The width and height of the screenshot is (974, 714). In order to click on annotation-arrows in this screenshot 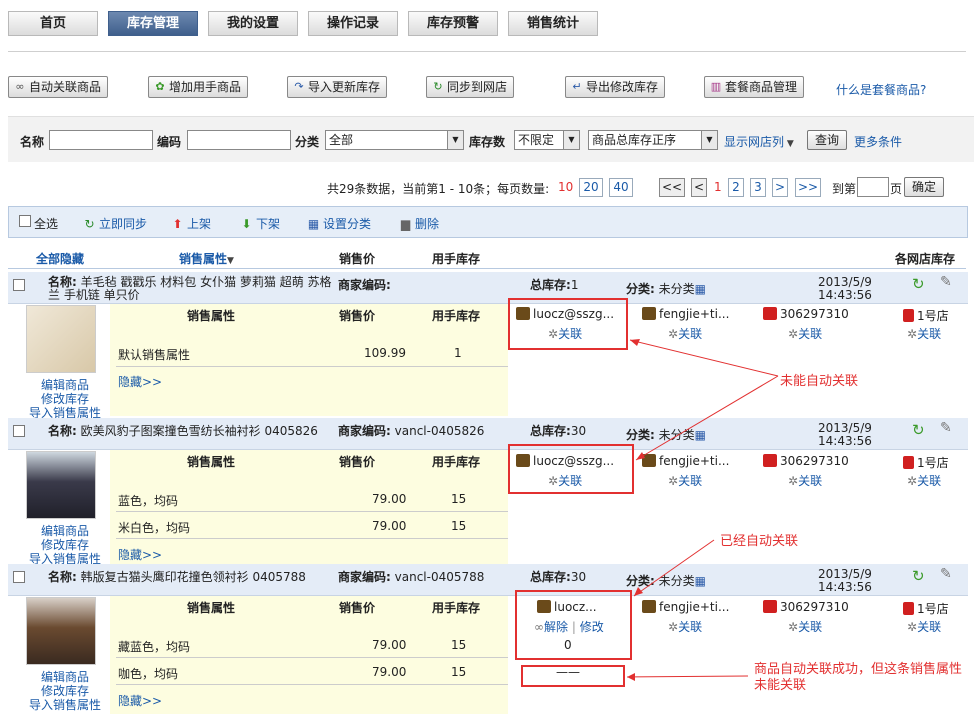, I will do `click(702, 510)`.